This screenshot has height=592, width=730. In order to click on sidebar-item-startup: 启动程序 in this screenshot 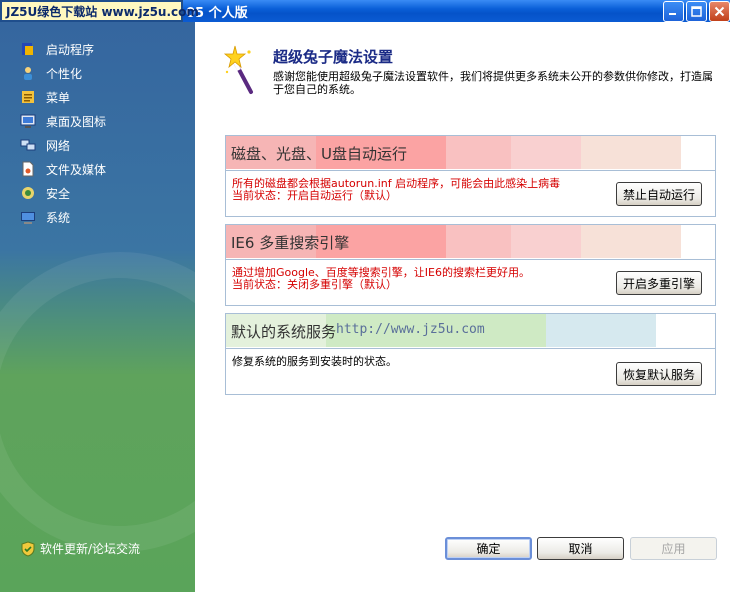, I will do `click(63, 49)`.